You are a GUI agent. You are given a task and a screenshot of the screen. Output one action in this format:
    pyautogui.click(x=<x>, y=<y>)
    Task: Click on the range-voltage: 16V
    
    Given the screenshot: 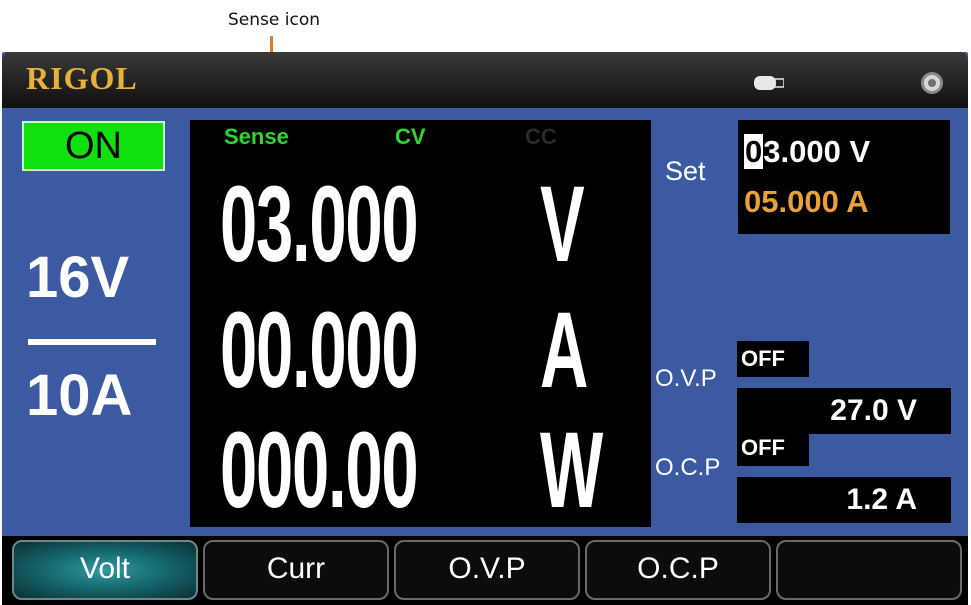 What is the action you would take?
    pyautogui.click(x=78, y=277)
    